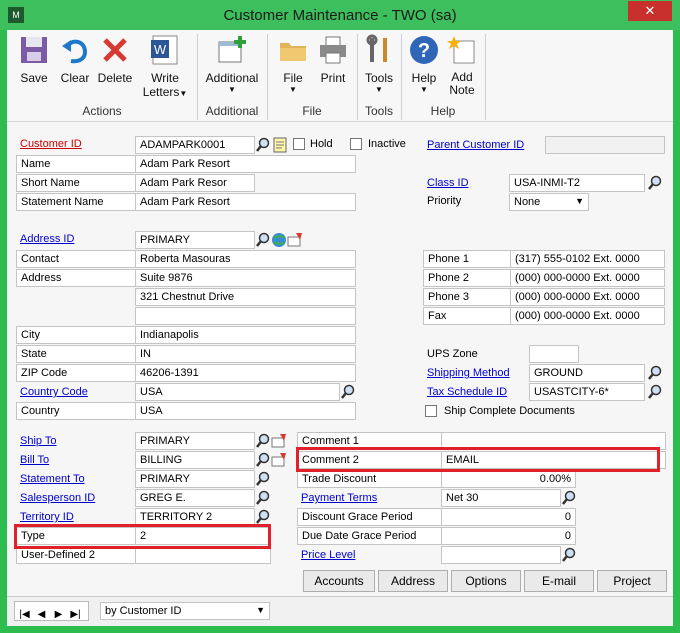  What do you see at coordinates (508, 479) in the screenshot?
I see `trade-discount-field: 0.00%` at bounding box center [508, 479].